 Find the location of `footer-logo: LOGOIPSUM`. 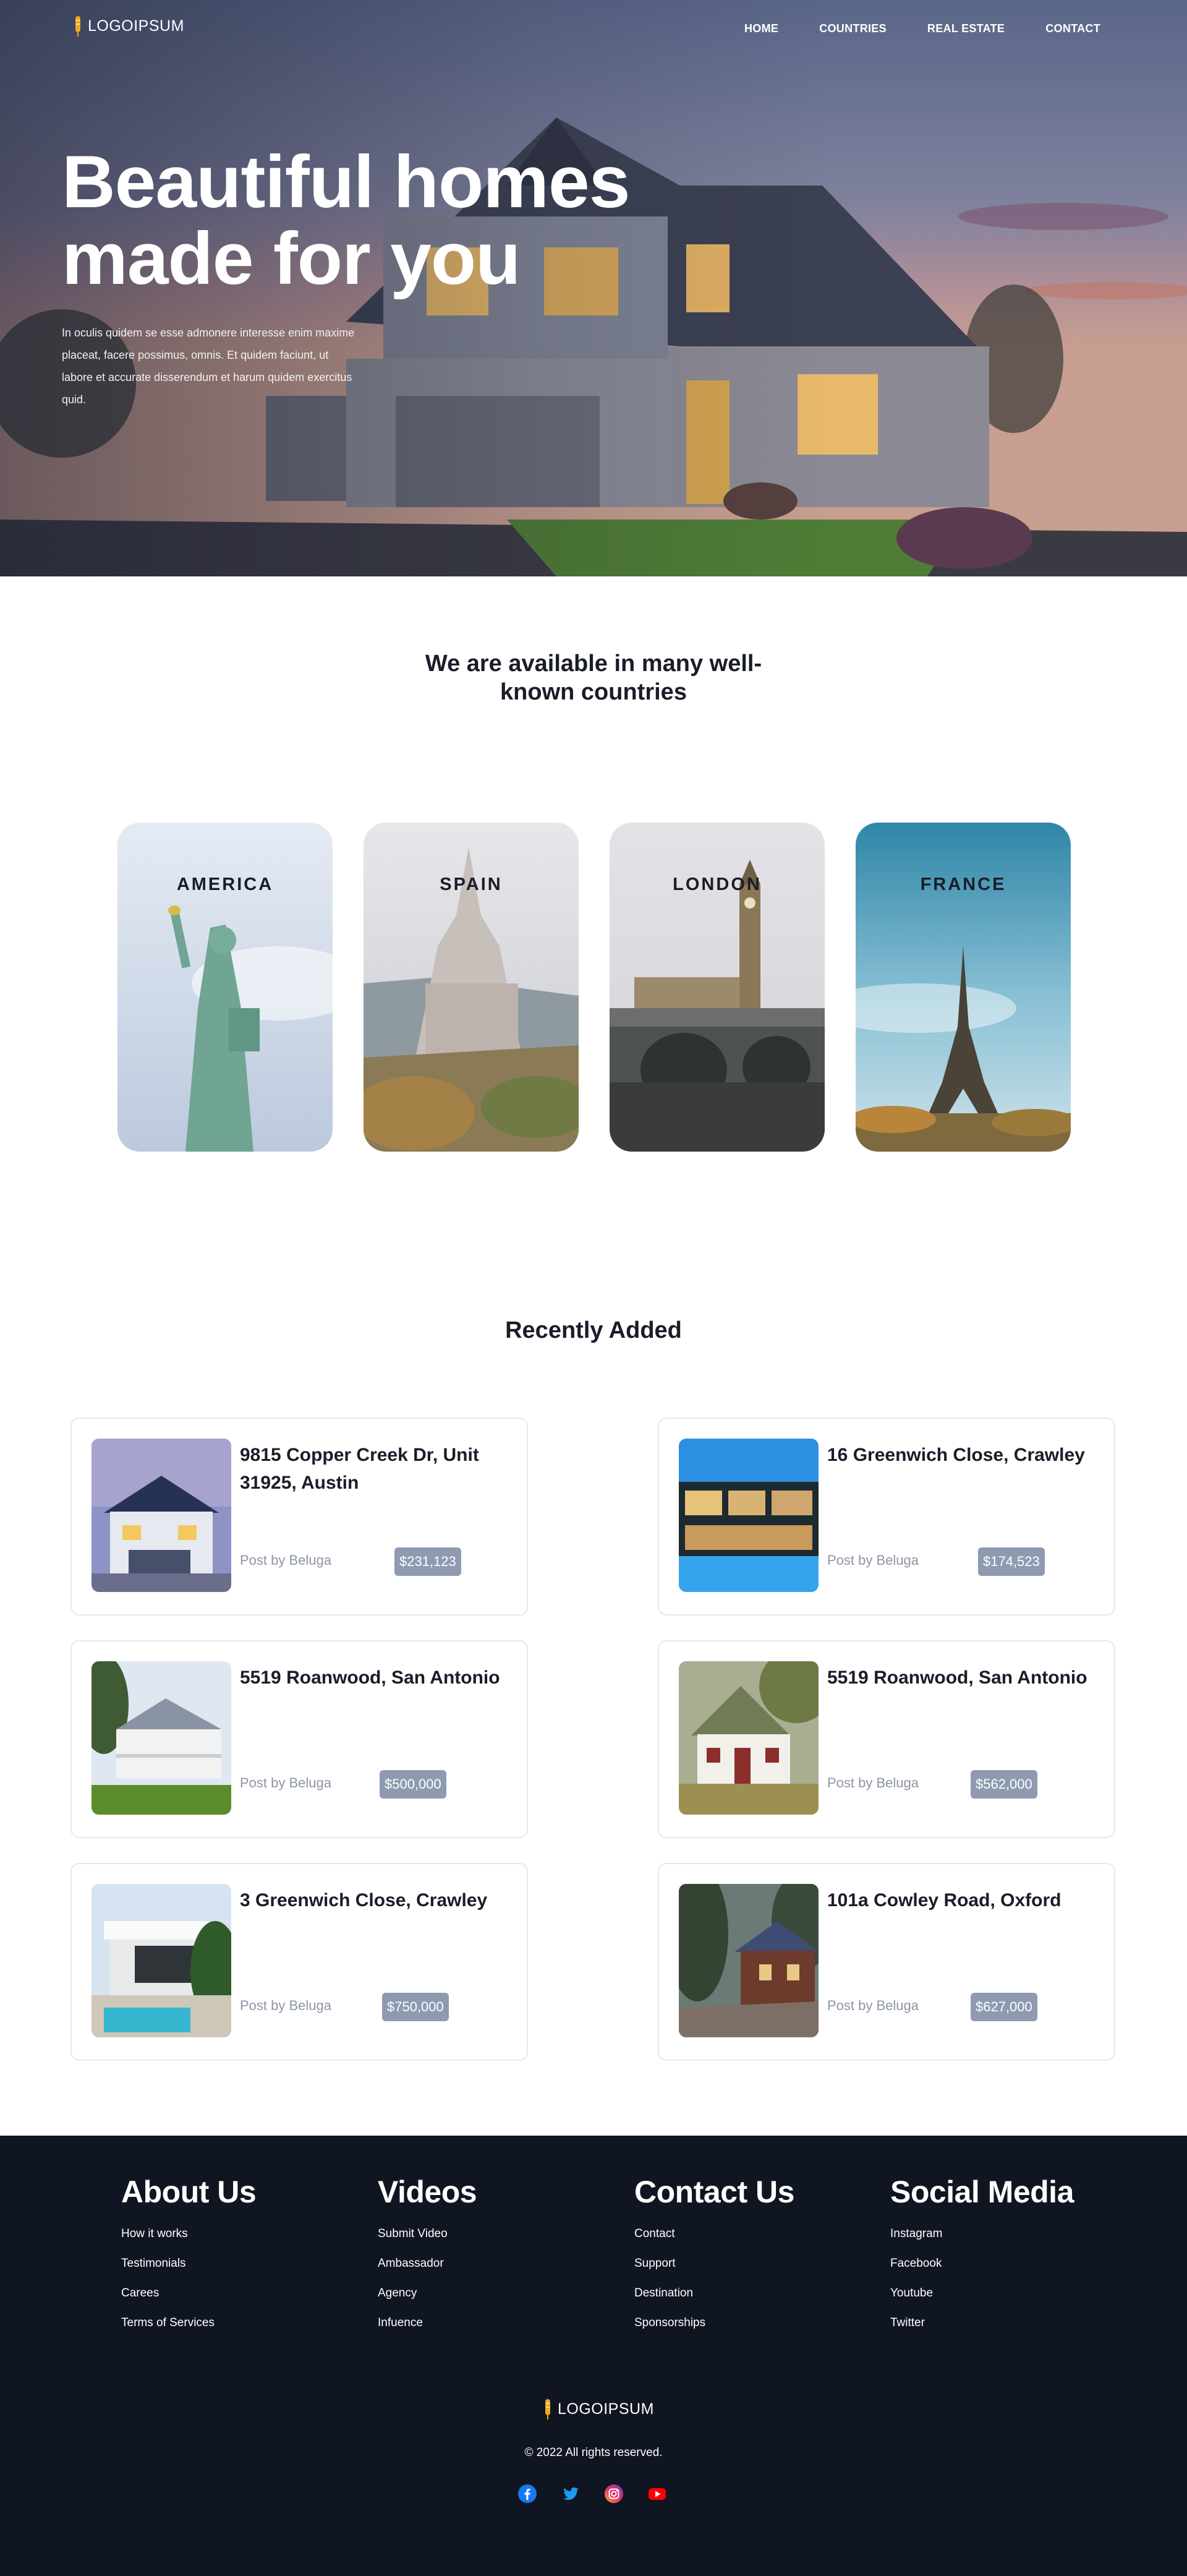

footer-logo: LOGOIPSUM is located at coordinates (599, 2409).